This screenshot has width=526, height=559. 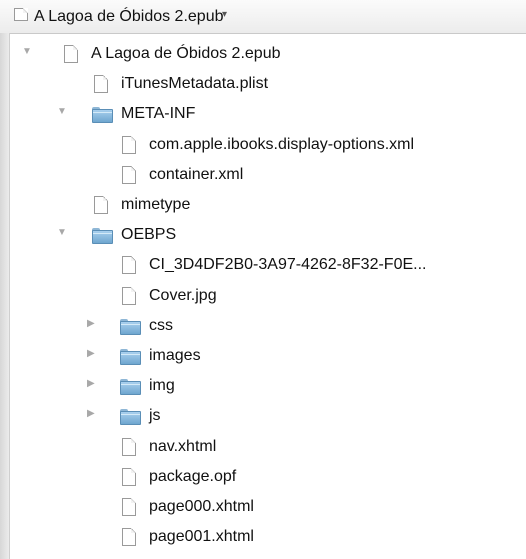 What do you see at coordinates (201, 537) in the screenshot?
I see `tree-item-label: page001.xhtml` at bounding box center [201, 537].